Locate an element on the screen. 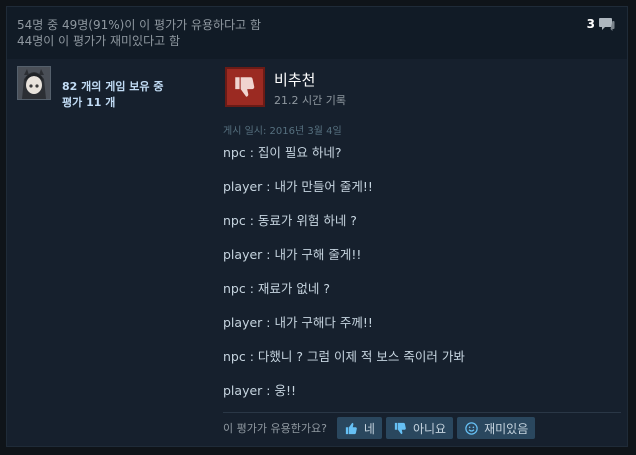 Image resolution: width=636 pixels, height=455 pixels. vote-controls: 이 평가가 유용한가요? 네 아니요 재미있음 is located at coordinates (381, 428).